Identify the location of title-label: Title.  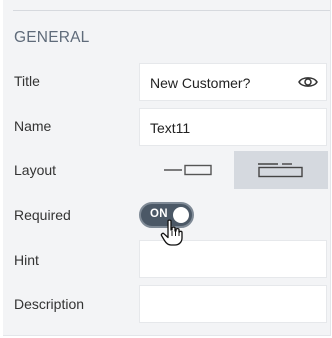
(27, 81).